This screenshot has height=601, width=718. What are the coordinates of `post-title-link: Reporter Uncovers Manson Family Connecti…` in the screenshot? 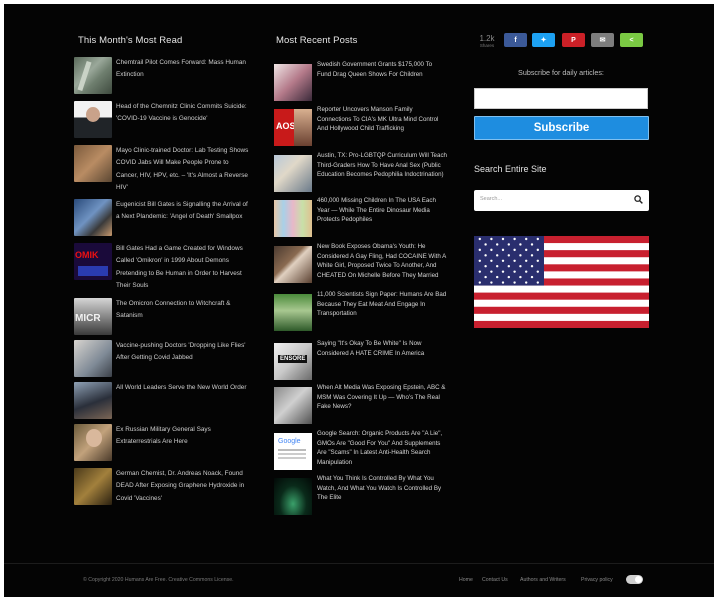 It's located at (382, 119).